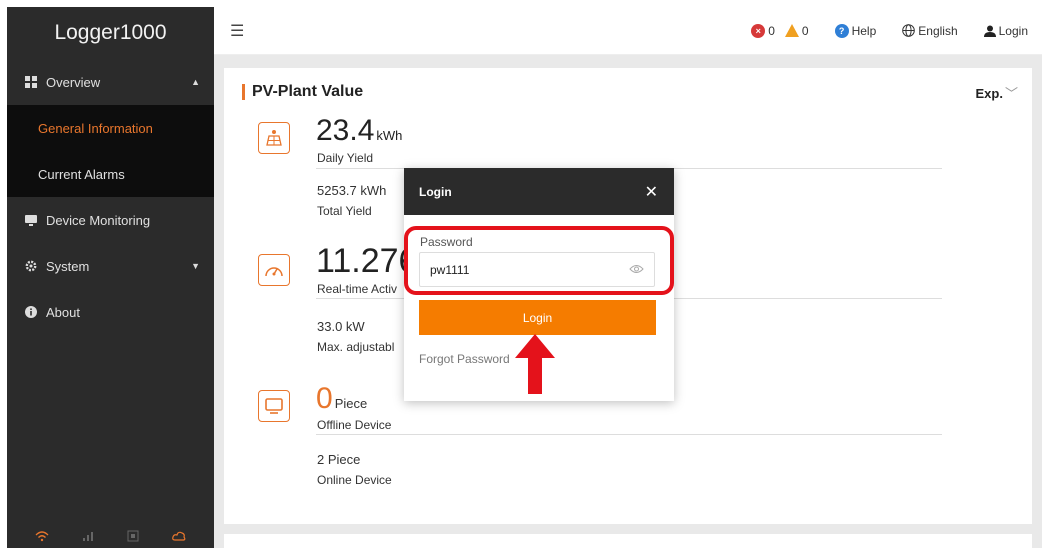 This screenshot has width=1049, height=548. I want to click on sidebar-item-label: Current Alarms, so click(81, 174).